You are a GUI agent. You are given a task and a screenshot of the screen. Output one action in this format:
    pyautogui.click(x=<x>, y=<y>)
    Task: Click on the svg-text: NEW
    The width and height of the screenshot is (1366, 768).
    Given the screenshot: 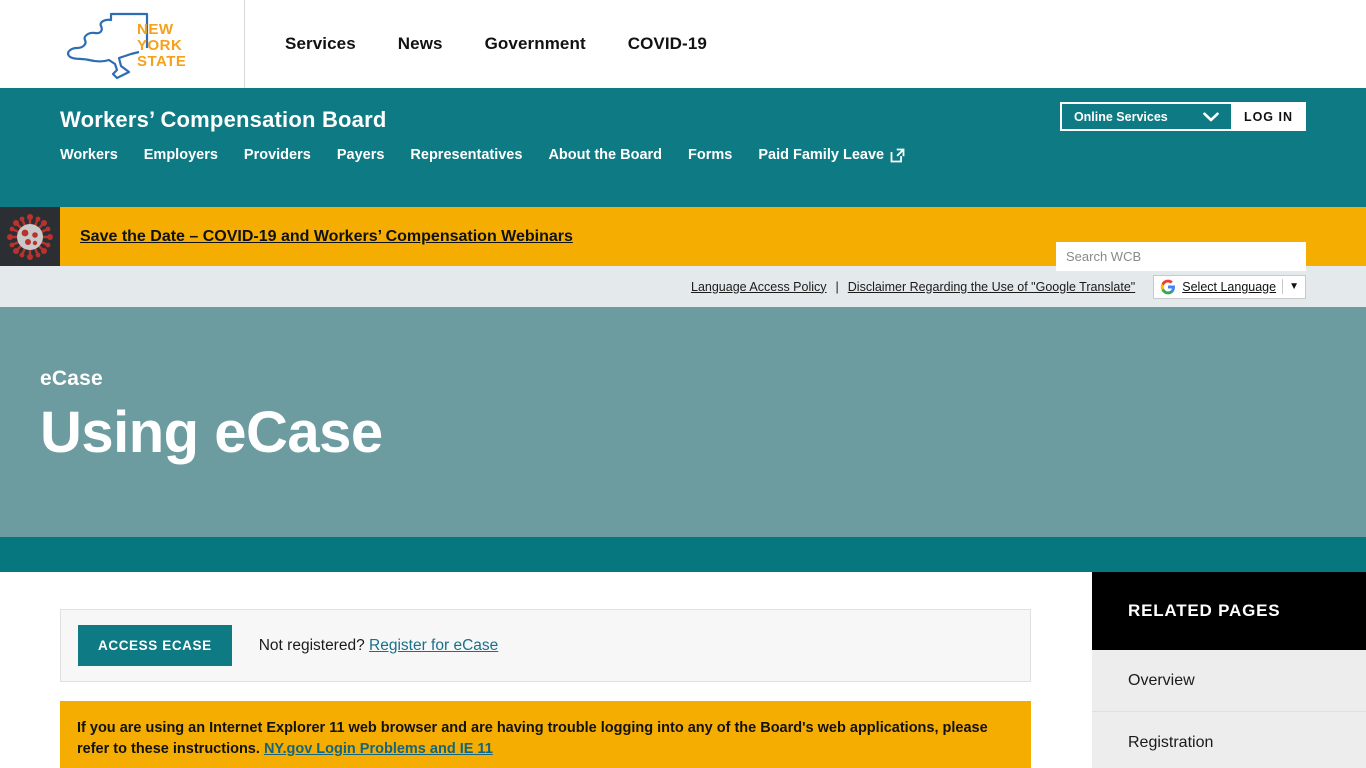 What is the action you would take?
    pyautogui.click(x=155, y=29)
    